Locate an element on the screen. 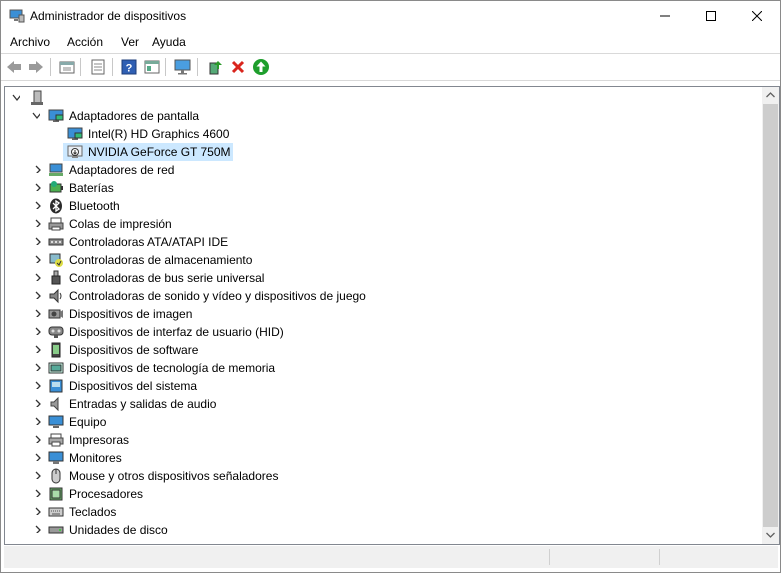 The height and width of the screenshot is (573, 781). category-row: Dispositivos de tecnología de memoria is located at coordinates (285, 368).